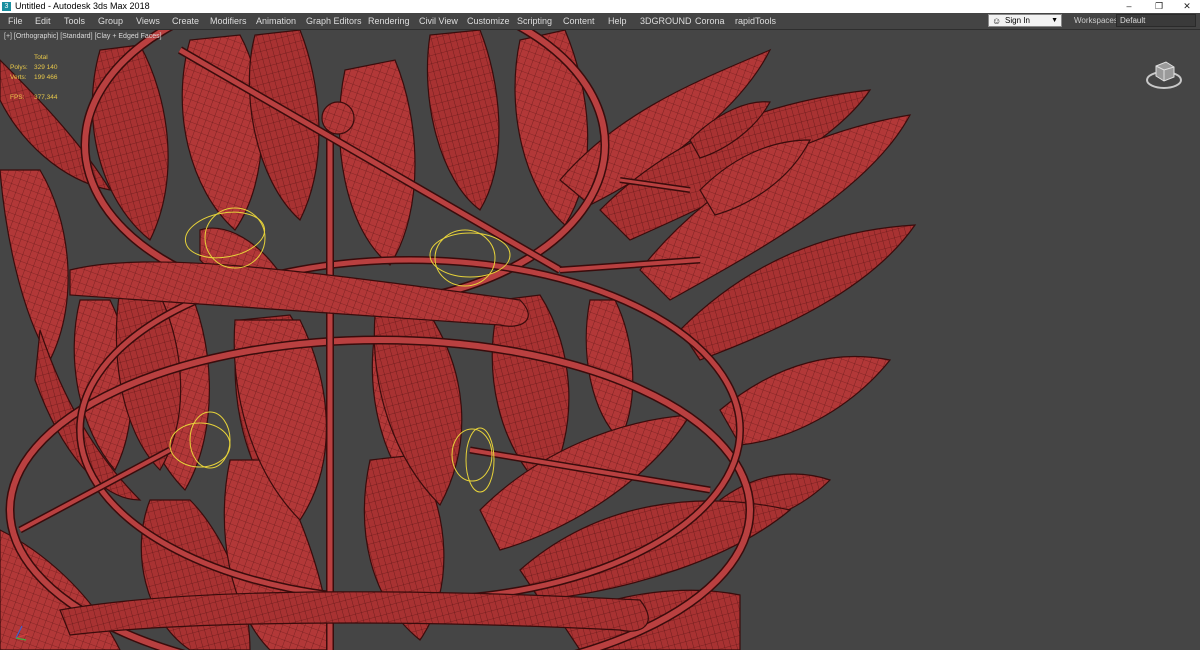  I want to click on menu-rendering: Rendering, so click(389, 21).